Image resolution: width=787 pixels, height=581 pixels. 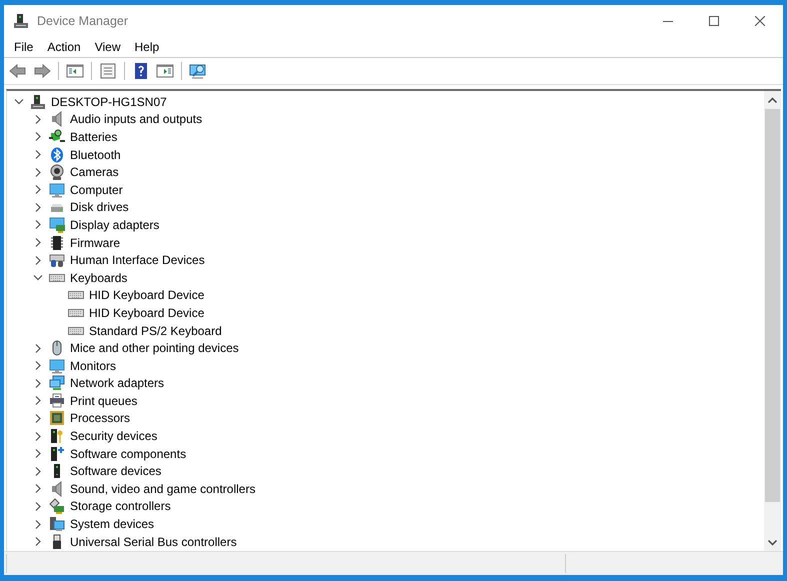 I want to click on chip-icon, so click(x=57, y=242).